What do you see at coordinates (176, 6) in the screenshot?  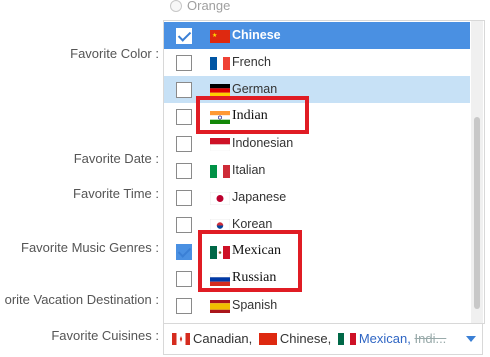 I see `orange-radio` at bounding box center [176, 6].